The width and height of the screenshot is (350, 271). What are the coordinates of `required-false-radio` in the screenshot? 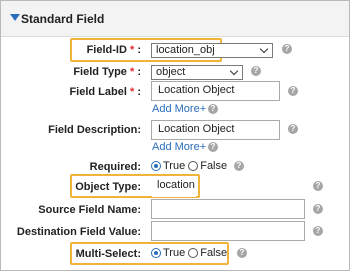 It's located at (193, 166).